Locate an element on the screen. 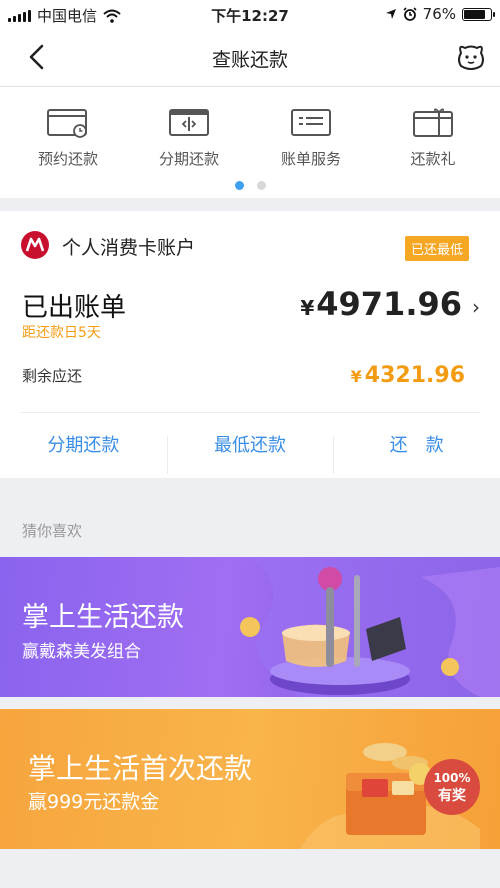 Image resolution: width=500 pixels, height=888 pixels. nav-bar: 查账还款 is located at coordinates (250, 57).